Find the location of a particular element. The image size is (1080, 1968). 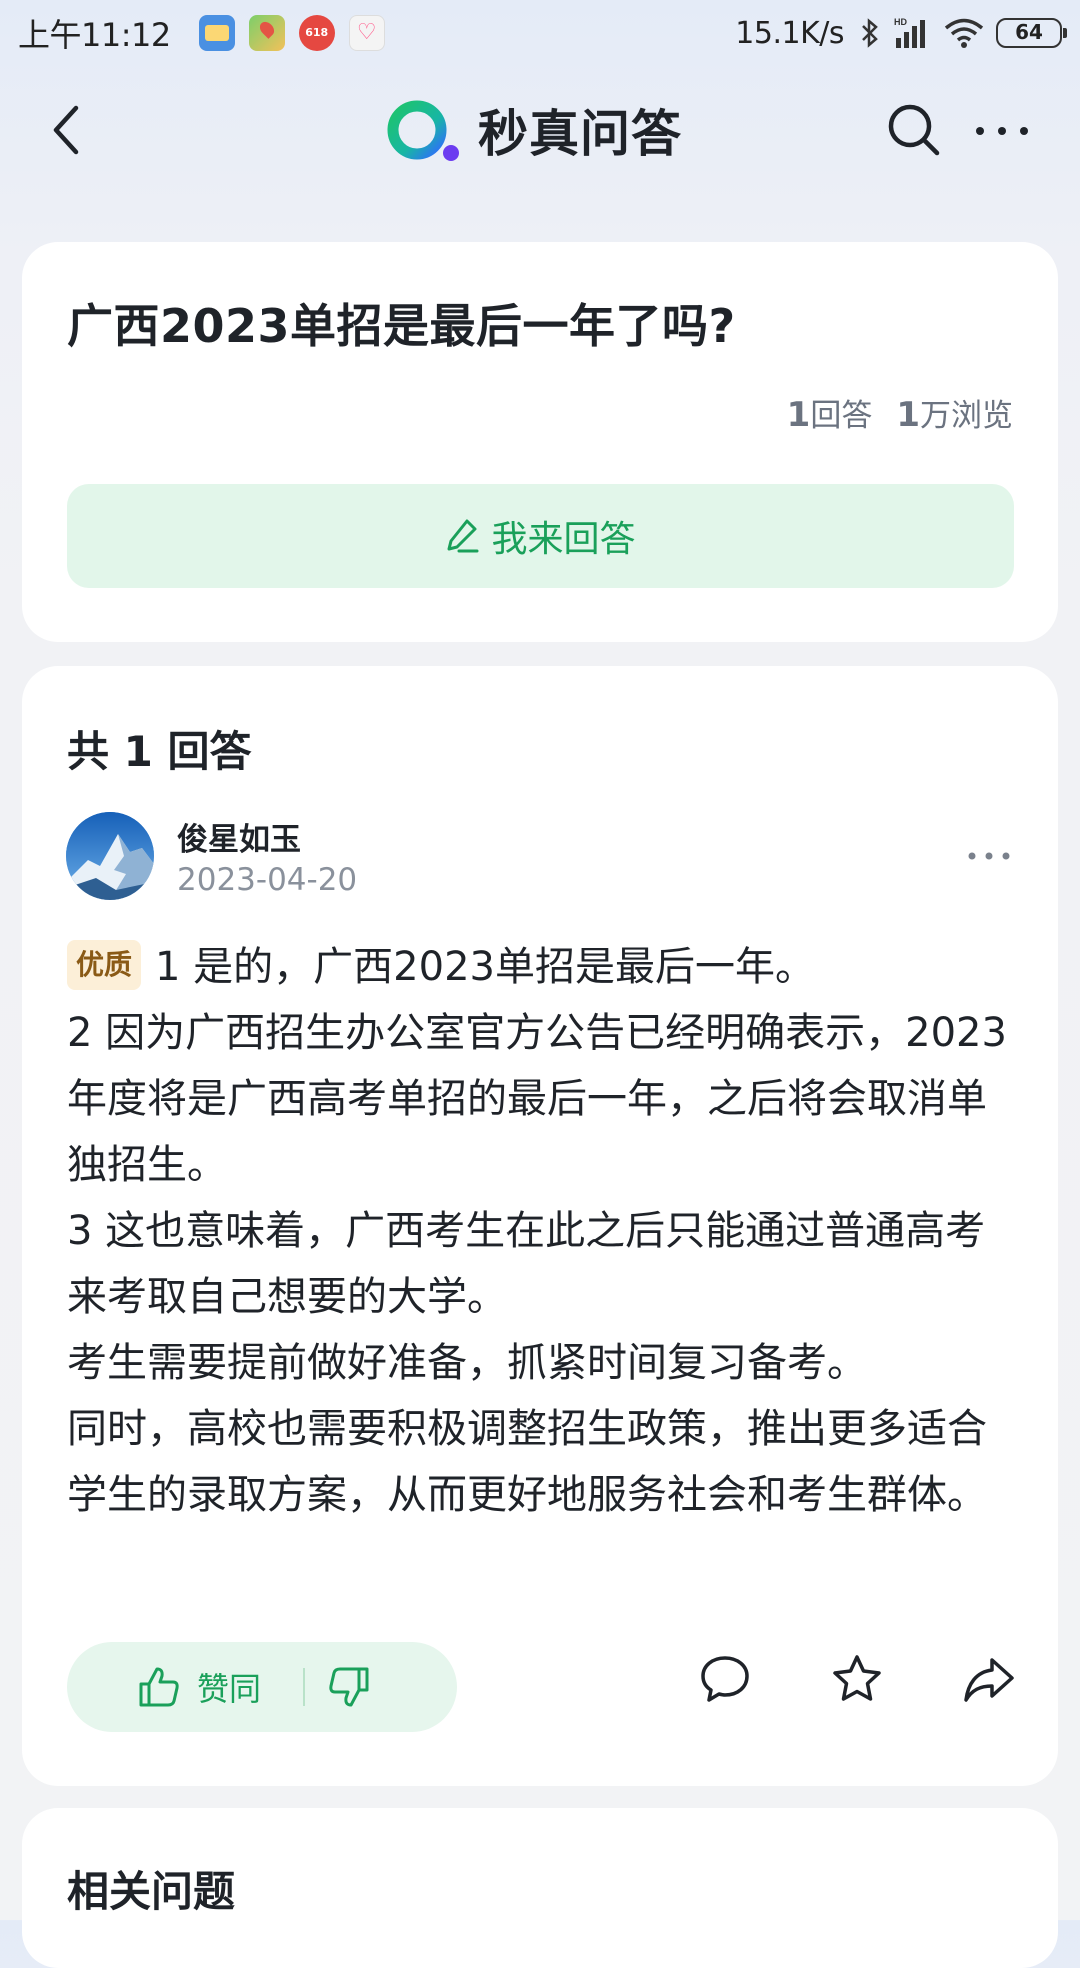

notification-icons: 618 ♡ is located at coordinates (285, 33).